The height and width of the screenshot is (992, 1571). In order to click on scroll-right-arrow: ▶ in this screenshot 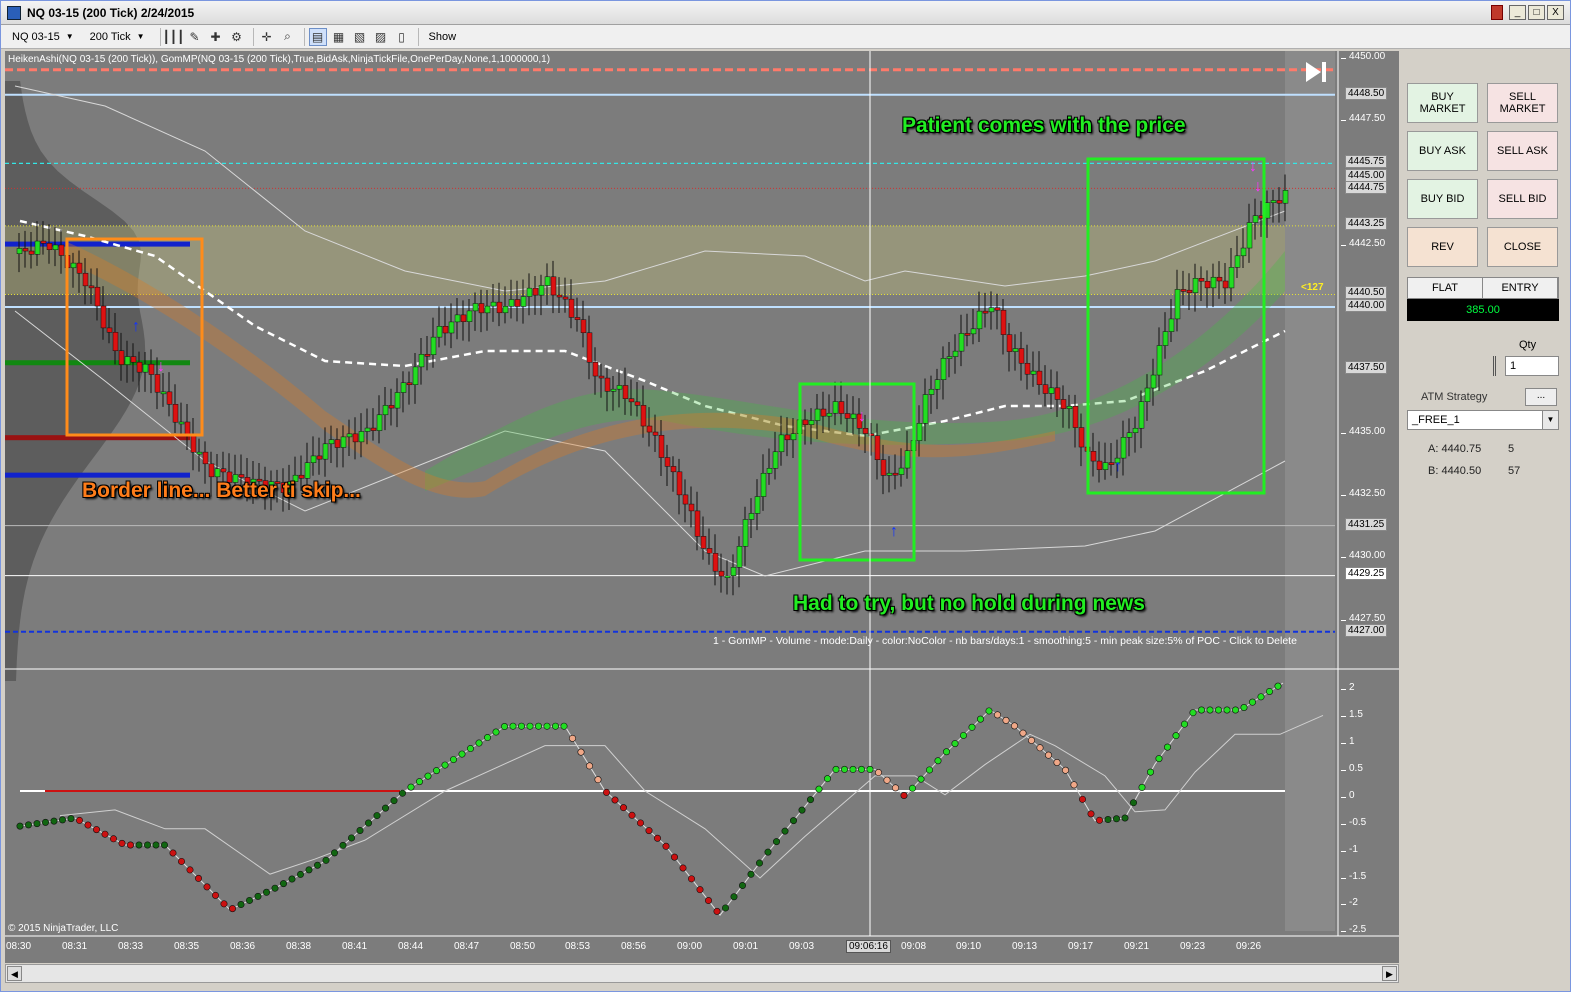, I will do `click(1389, 973)`.